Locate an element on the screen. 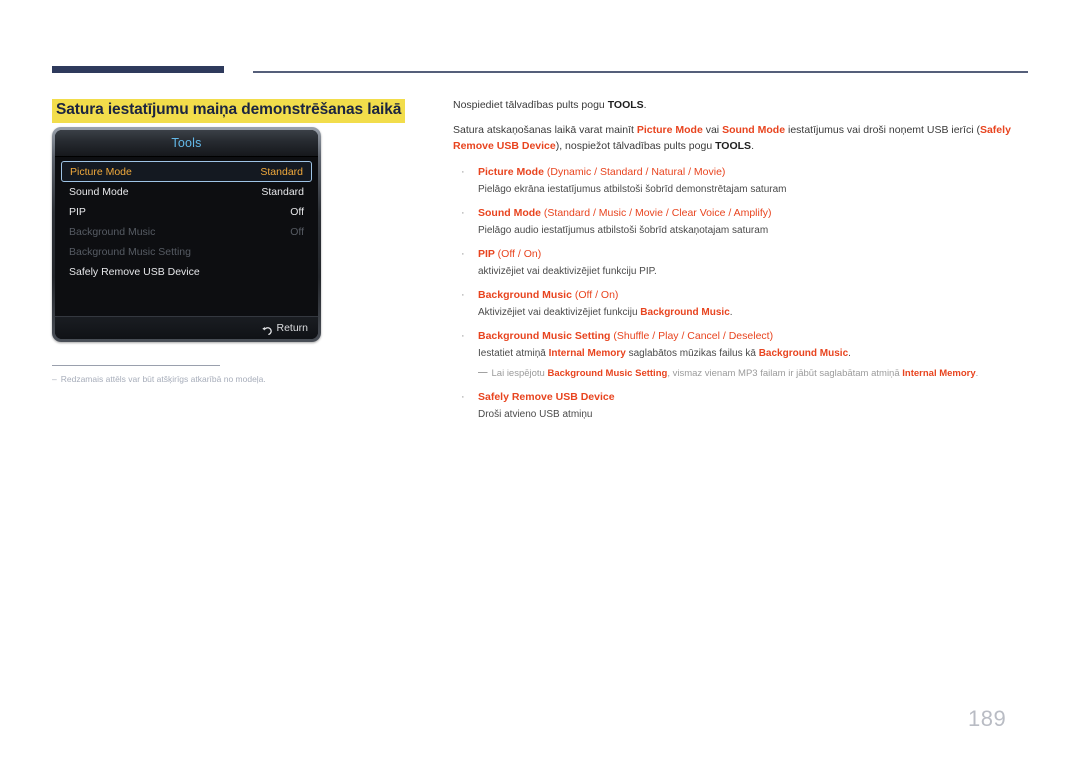 The image size is (1080, 763). desc-part-1: Iestatiet atmiņā is located at coordinates (513, 353).